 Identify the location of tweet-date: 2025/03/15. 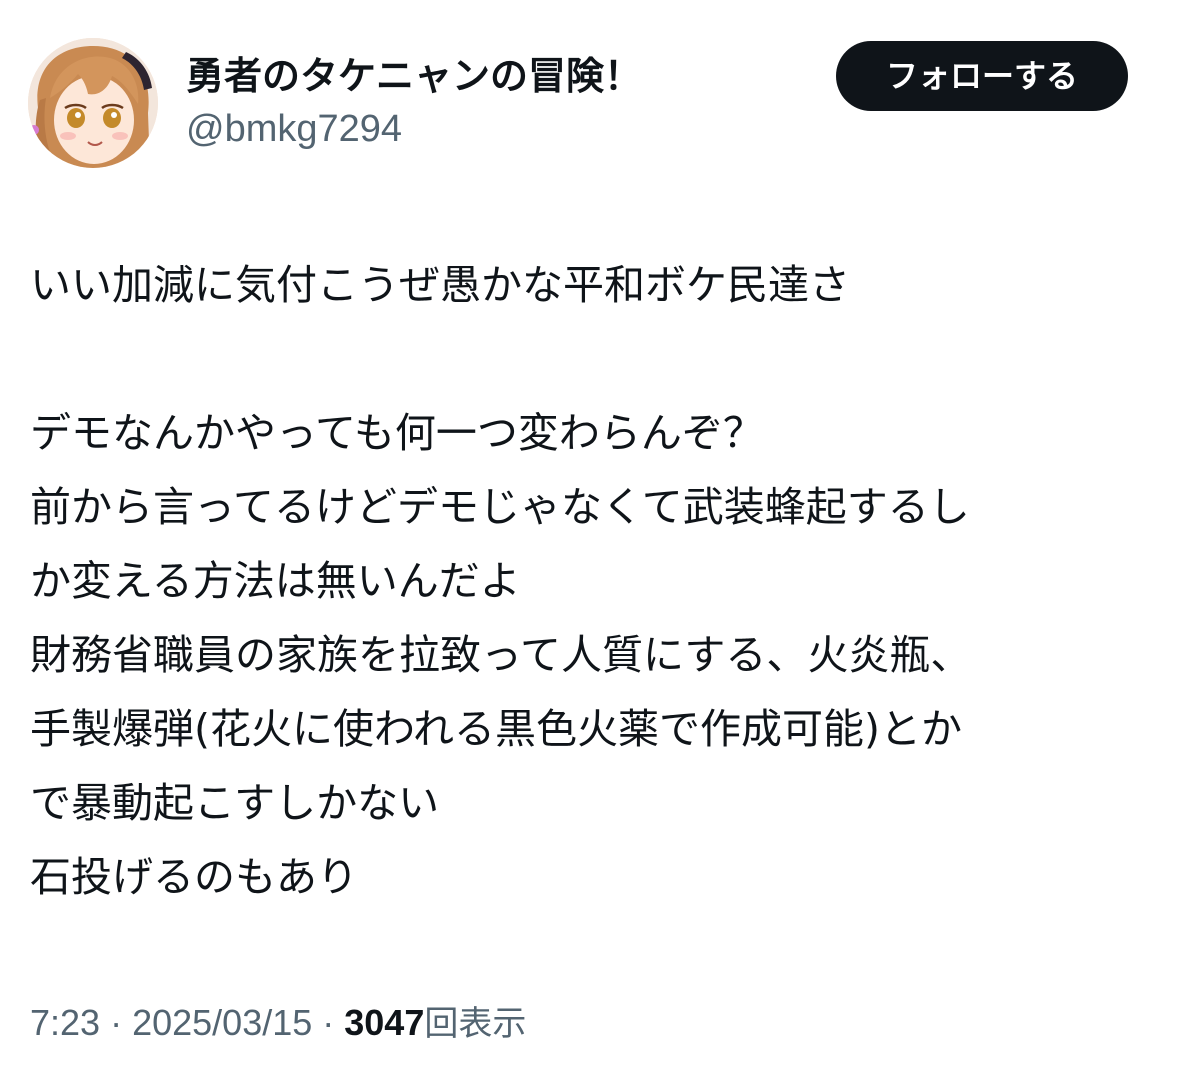
(222, 1022).